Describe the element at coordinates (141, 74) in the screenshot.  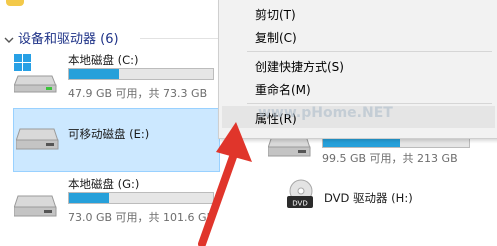
I see `drive-c-usage-bar` at that location.